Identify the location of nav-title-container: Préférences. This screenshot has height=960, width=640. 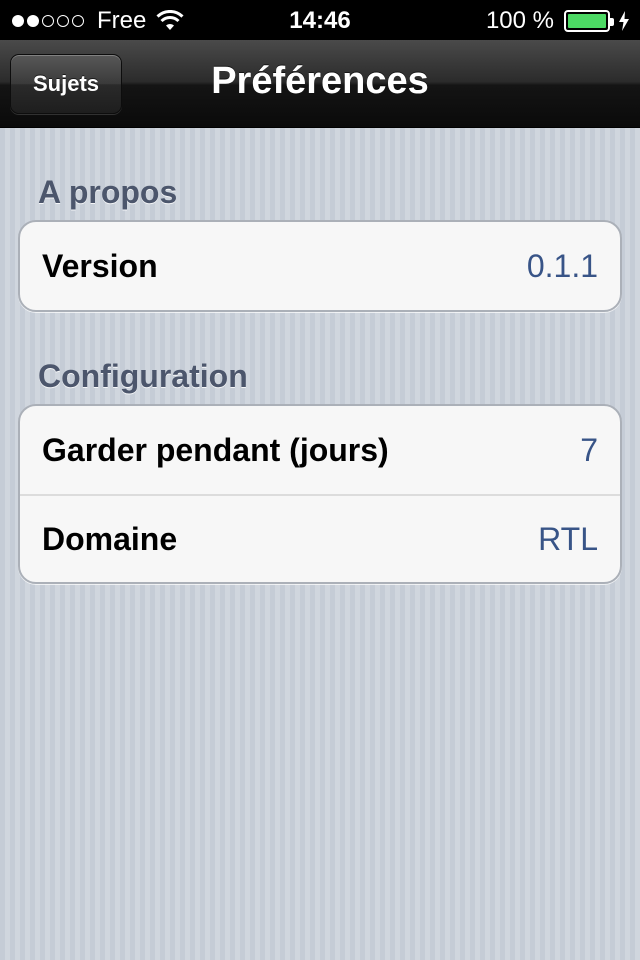
(320, 81).